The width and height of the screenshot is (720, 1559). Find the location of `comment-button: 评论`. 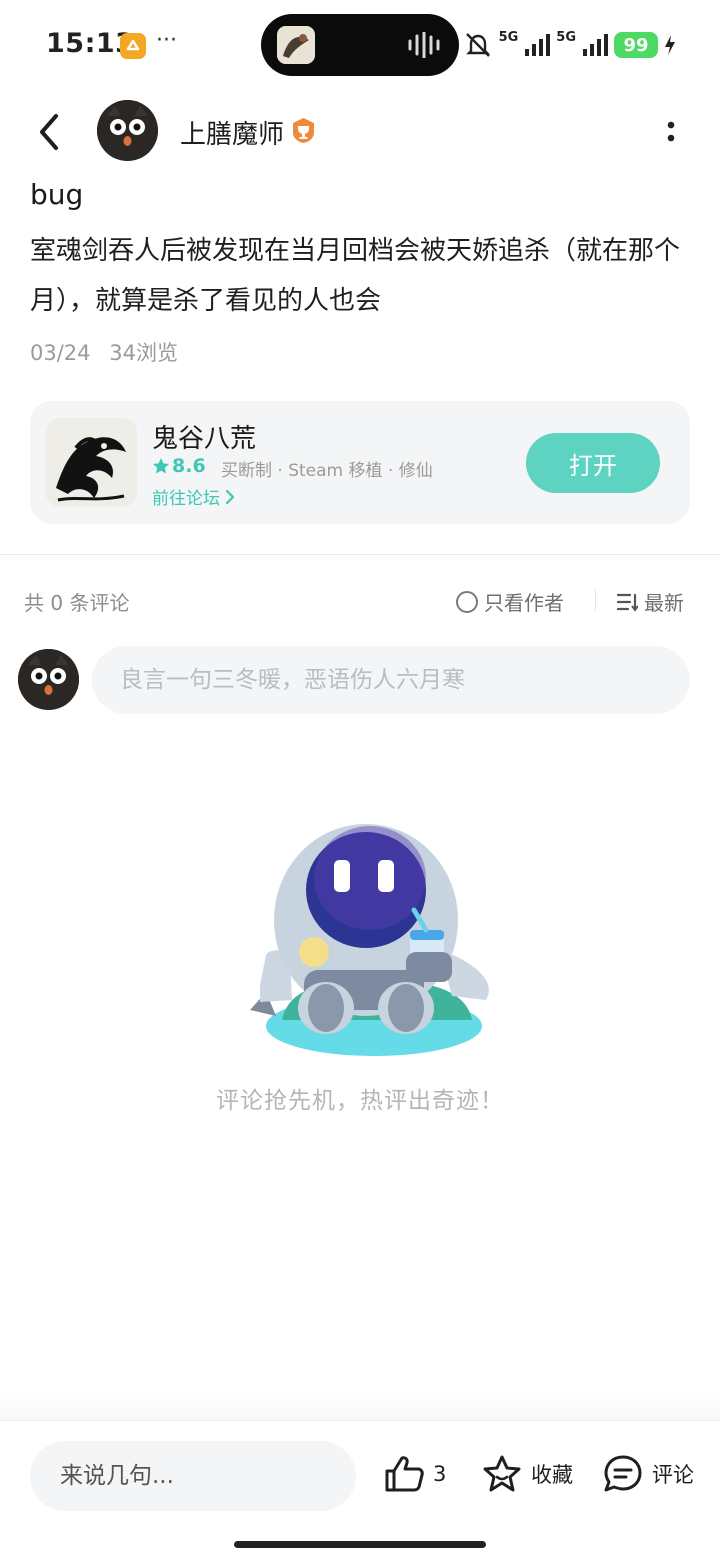

comment-button: 评论 is located at coordinates (648, 1474).